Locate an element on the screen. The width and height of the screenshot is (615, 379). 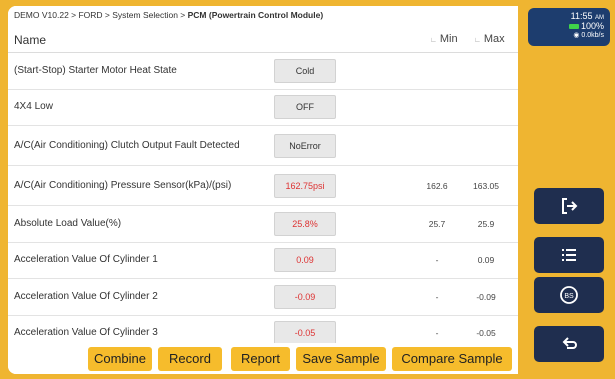
row-name: Acceleration Value Of Cylinder 3 is located at coordinates (86, 333).